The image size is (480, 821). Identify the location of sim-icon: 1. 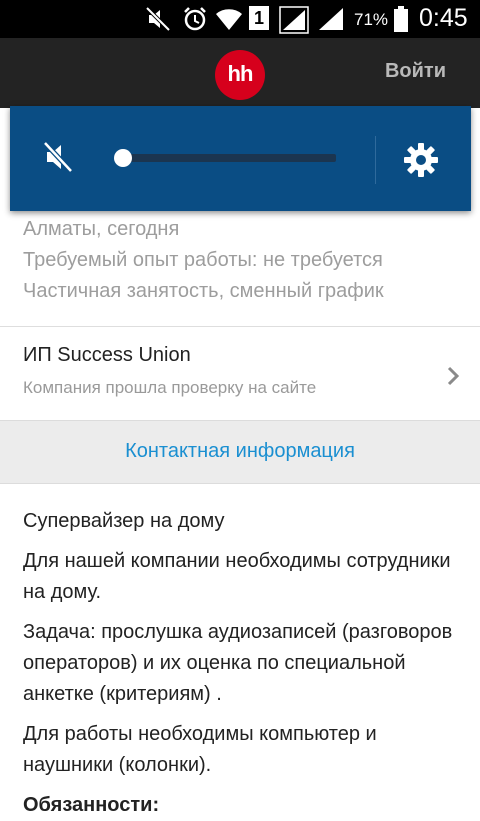
(259, 18).